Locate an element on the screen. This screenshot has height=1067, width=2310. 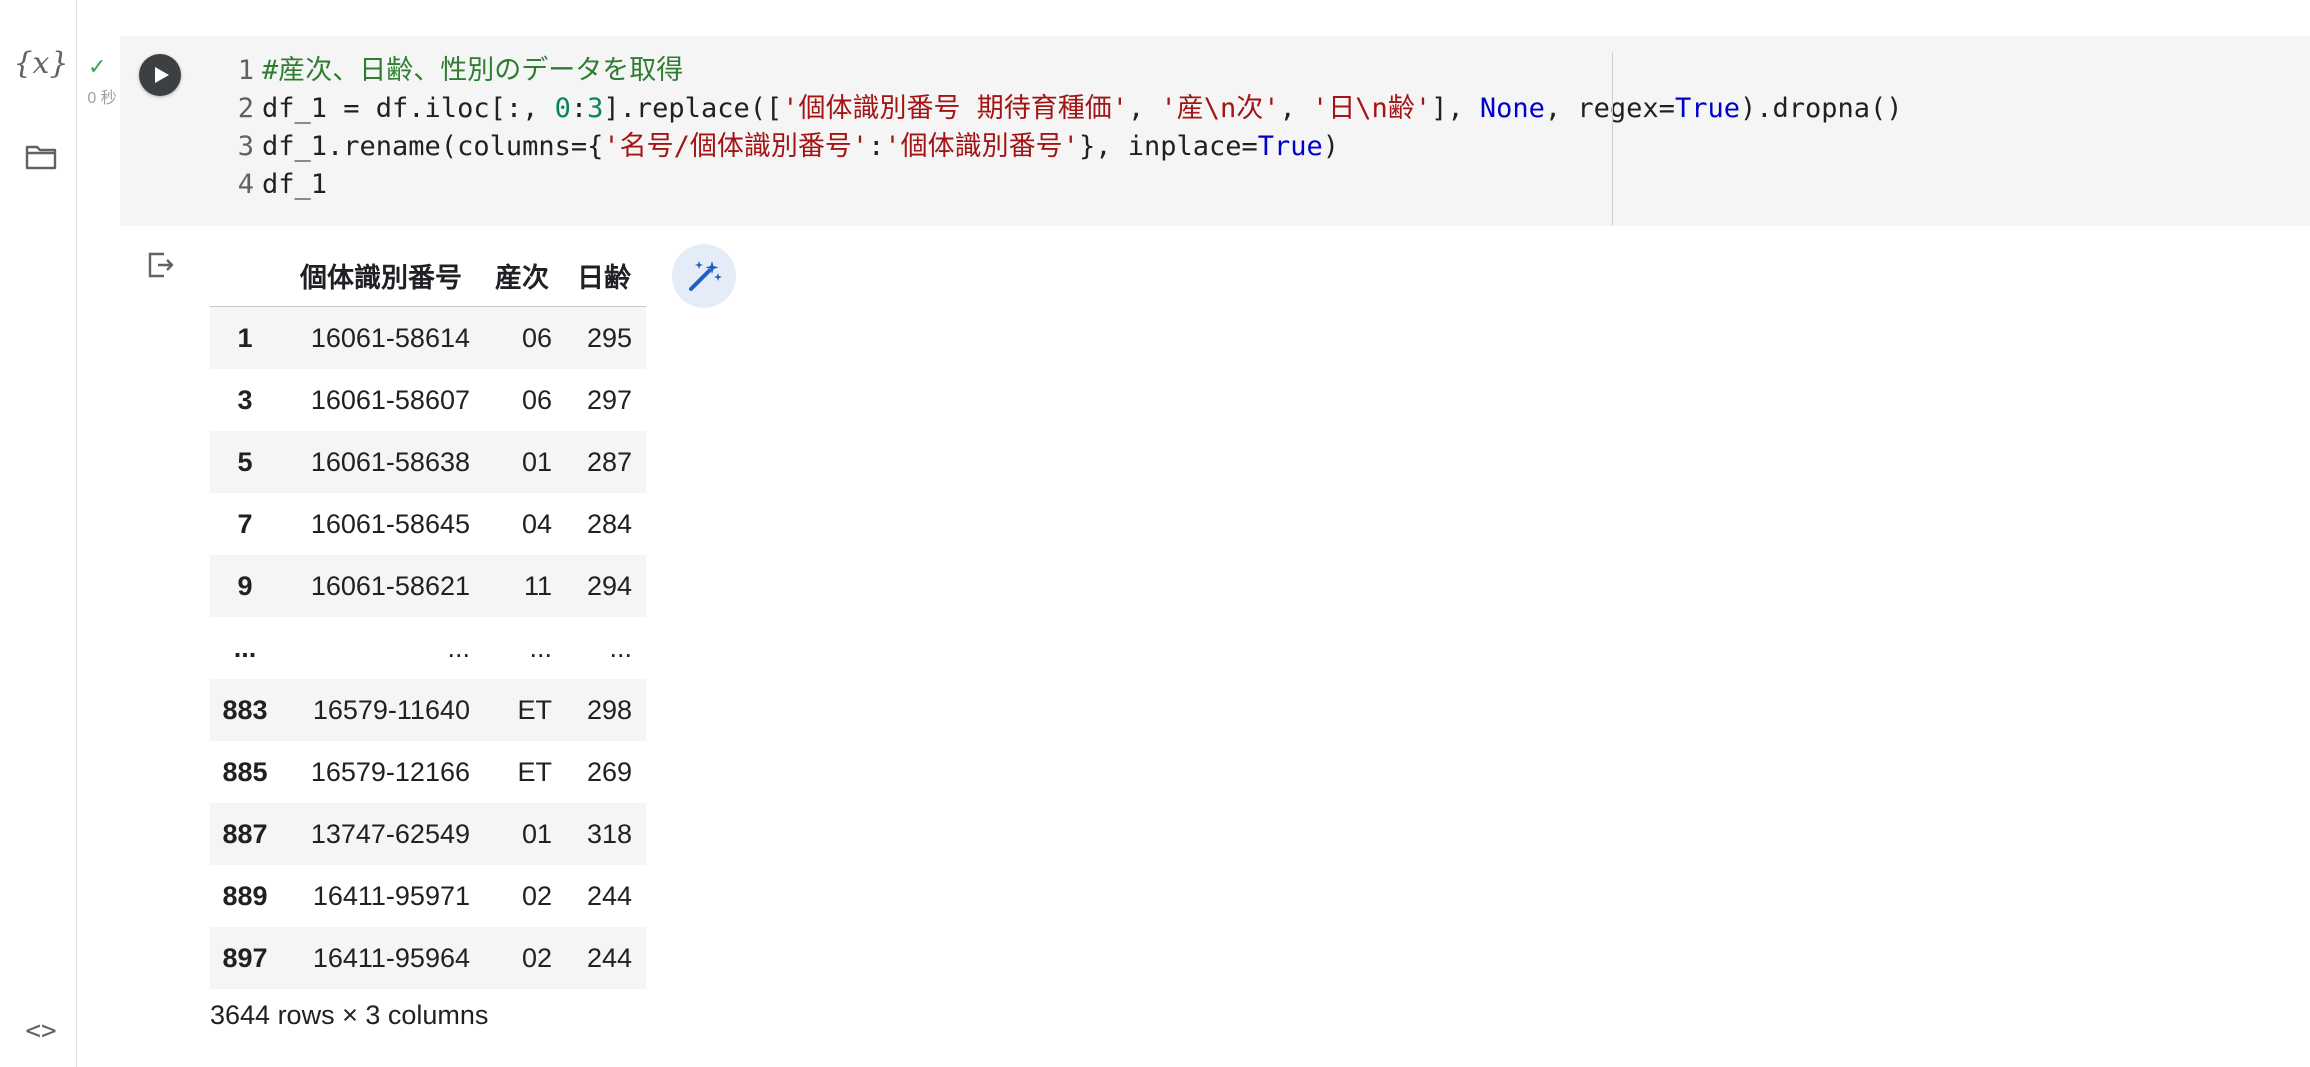
table-row: 1 16061-58614 06 295 is located at coordinates (428, 337).